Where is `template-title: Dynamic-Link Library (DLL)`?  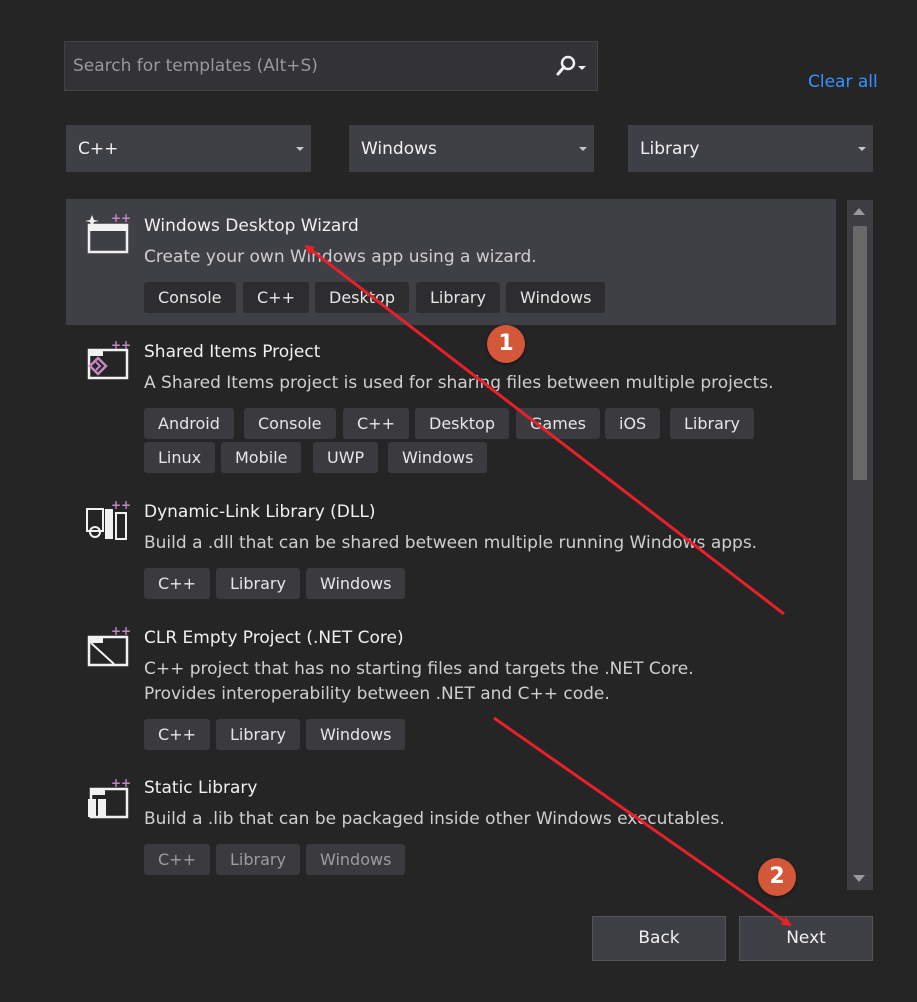
template-title: Dynamic-Link Library (DLL) is located at coordinates (260, 512).